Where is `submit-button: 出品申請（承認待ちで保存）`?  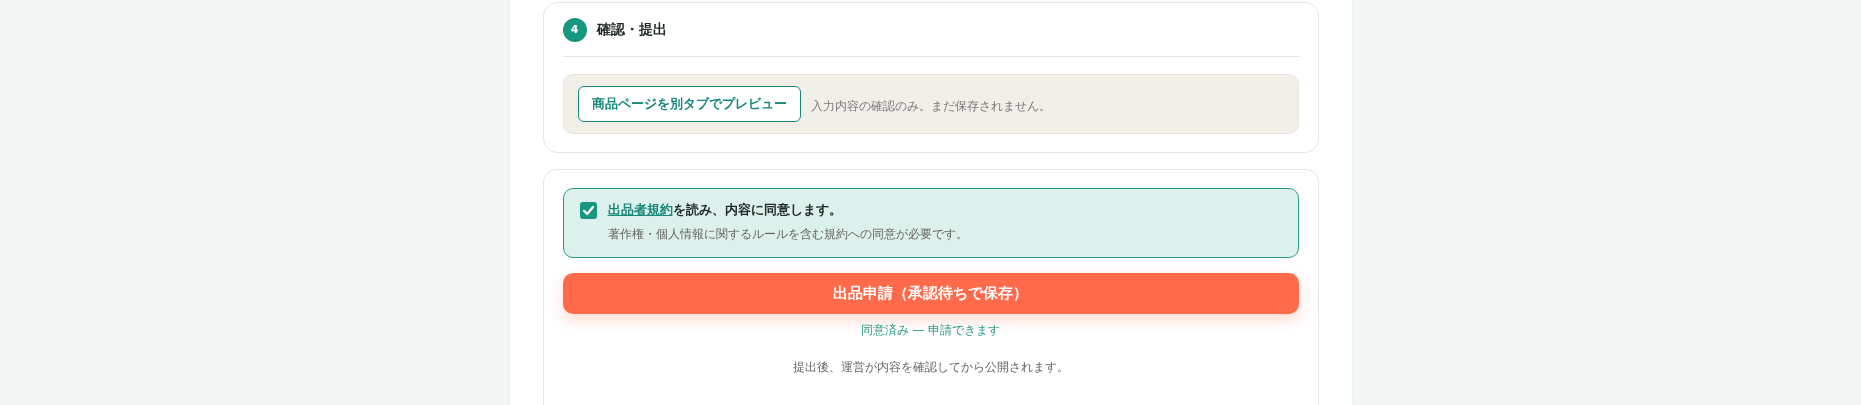
submit-button: 出品申請（承認待ちで保存） is located at coordinates (930, 293).